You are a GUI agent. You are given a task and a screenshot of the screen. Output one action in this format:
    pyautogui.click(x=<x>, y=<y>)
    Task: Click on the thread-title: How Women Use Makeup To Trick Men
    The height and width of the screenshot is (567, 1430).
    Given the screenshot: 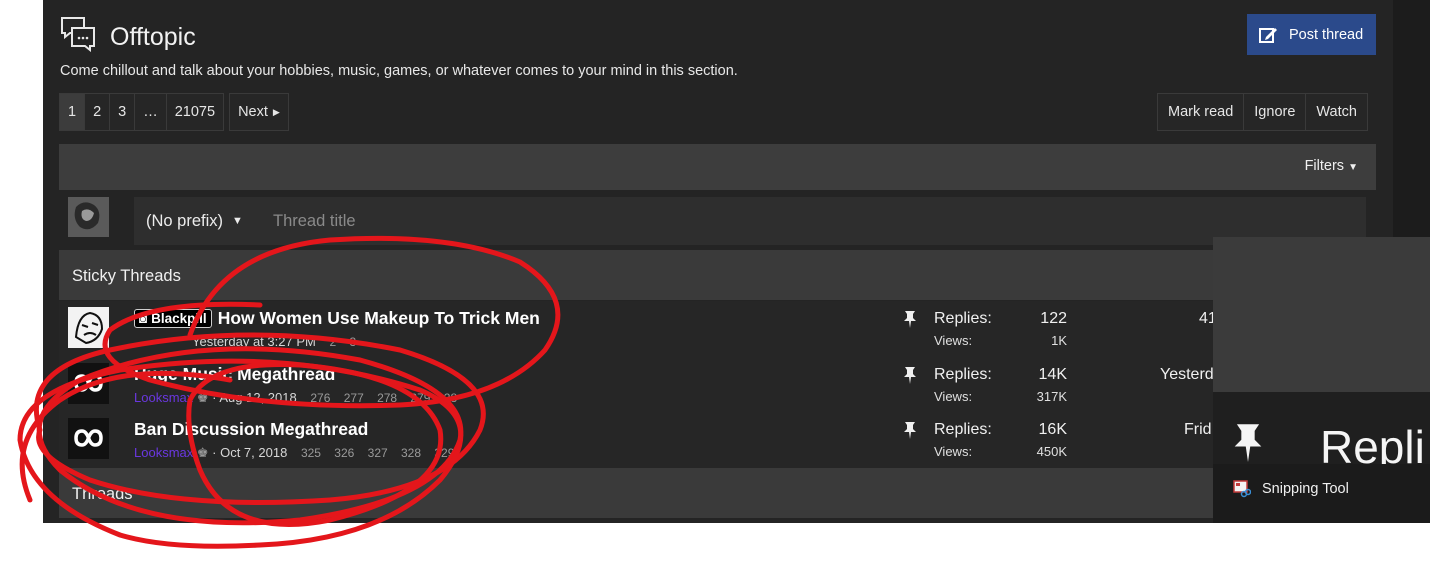 What is the action you would take?
    pyautogui.click(x=378, y=318)
    